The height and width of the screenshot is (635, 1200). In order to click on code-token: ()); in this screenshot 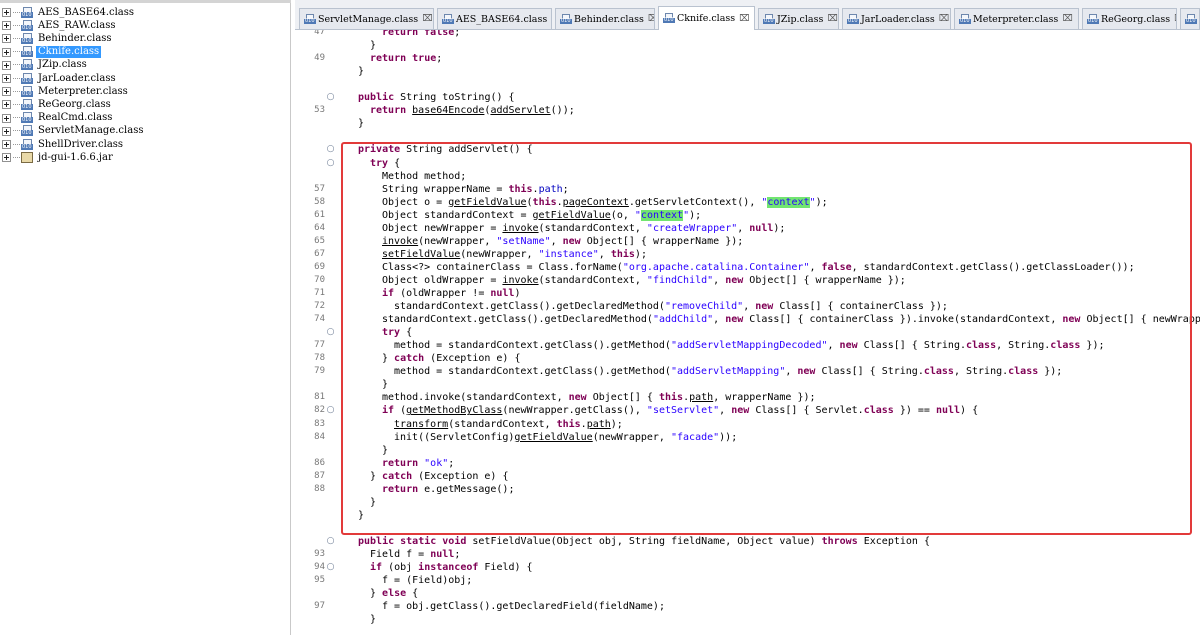, I will do `click(562, 111)`.